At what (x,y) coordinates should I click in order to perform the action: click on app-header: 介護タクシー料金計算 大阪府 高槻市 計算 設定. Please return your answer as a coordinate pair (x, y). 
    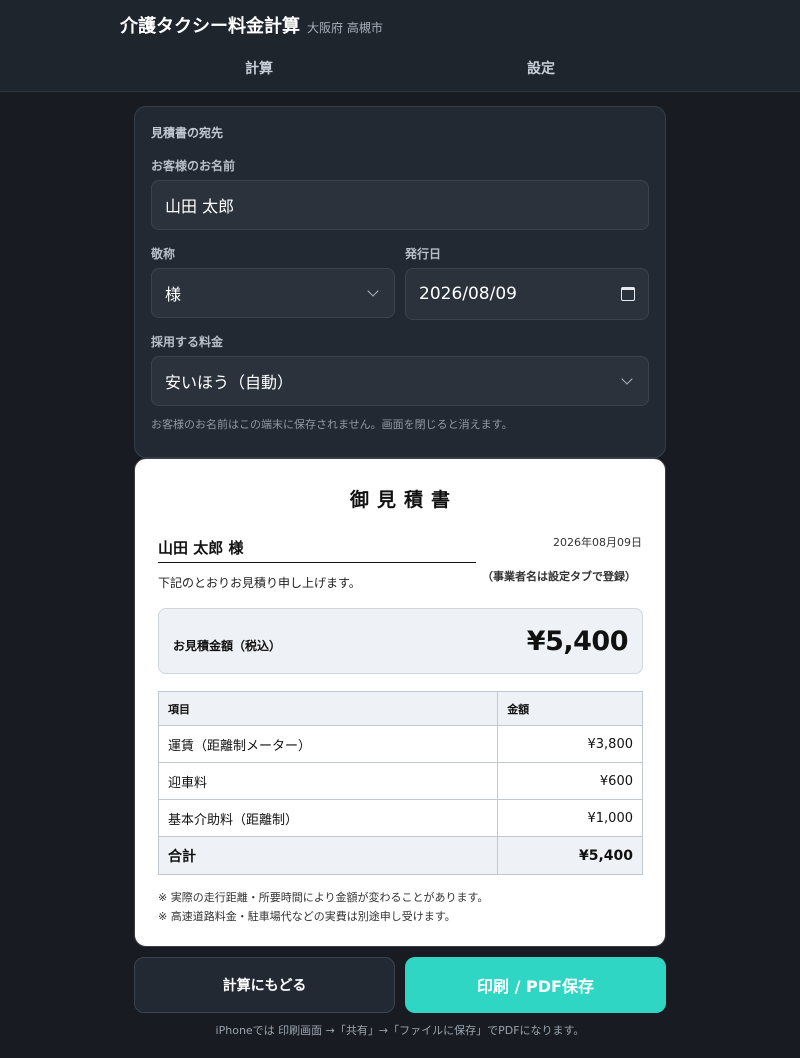
    Looking at the image, I should click on (400, 46).